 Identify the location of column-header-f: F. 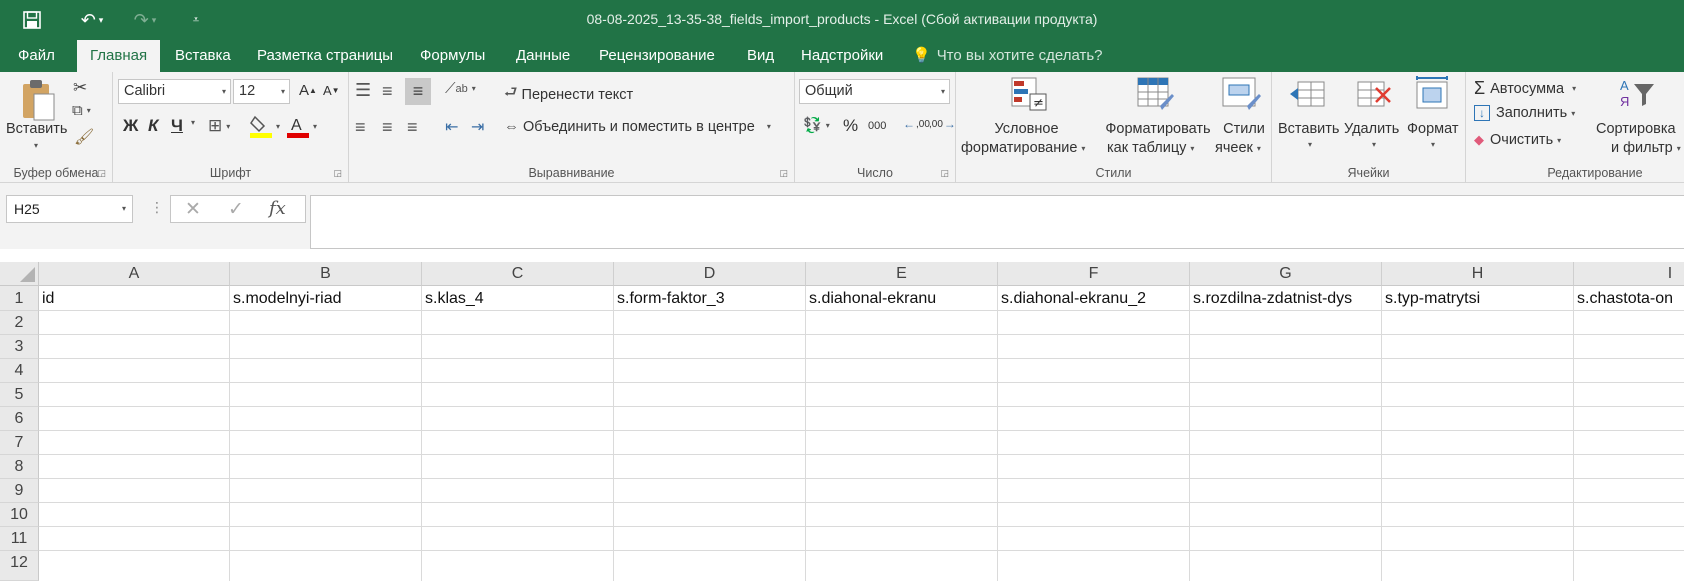
(1094, 274).